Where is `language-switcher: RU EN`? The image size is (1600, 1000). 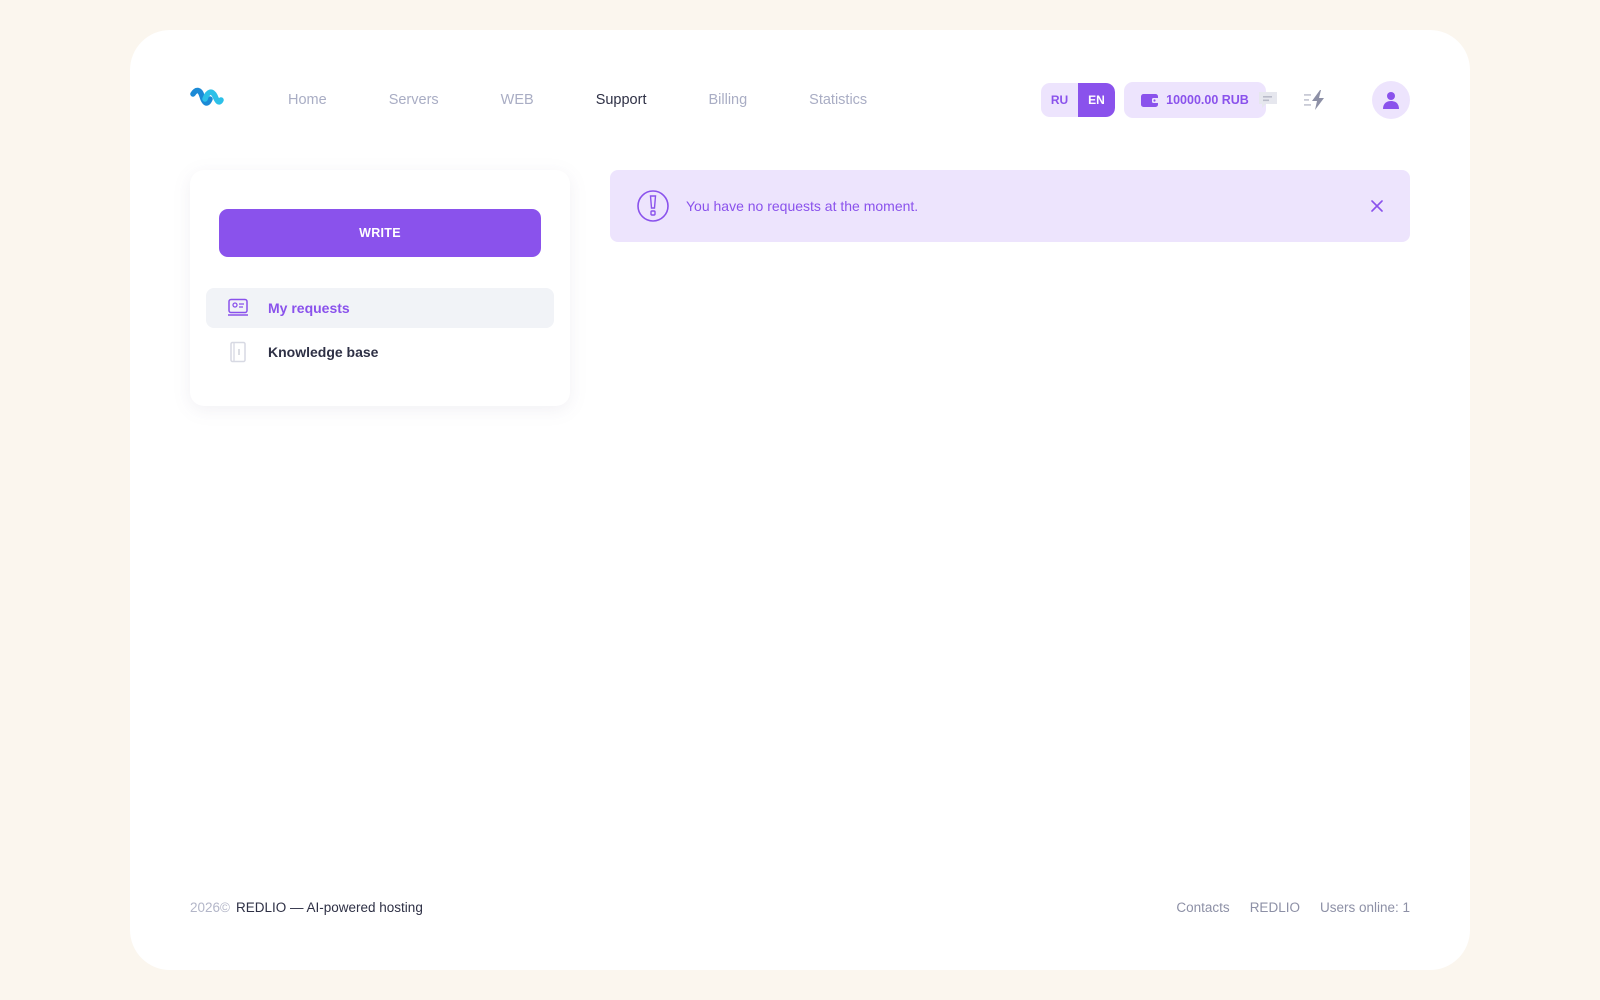 language-switcher: RU EN is located at coordinates (1078, 100).